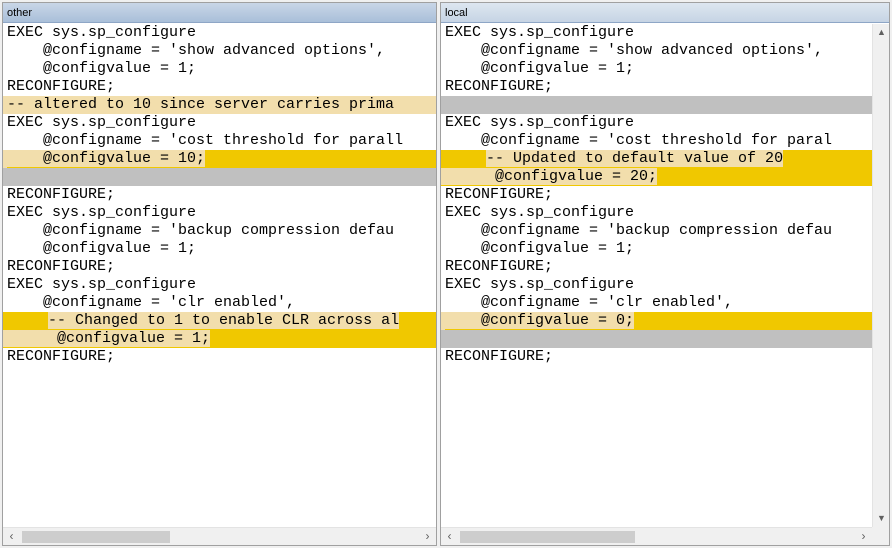 This screenshot has width=892, height=548. What do you see at coordinates (665, 536) in the screenshot?
I see `horizontal-scrollbar-local: ‹ ›` at bounding box center [665, 536].